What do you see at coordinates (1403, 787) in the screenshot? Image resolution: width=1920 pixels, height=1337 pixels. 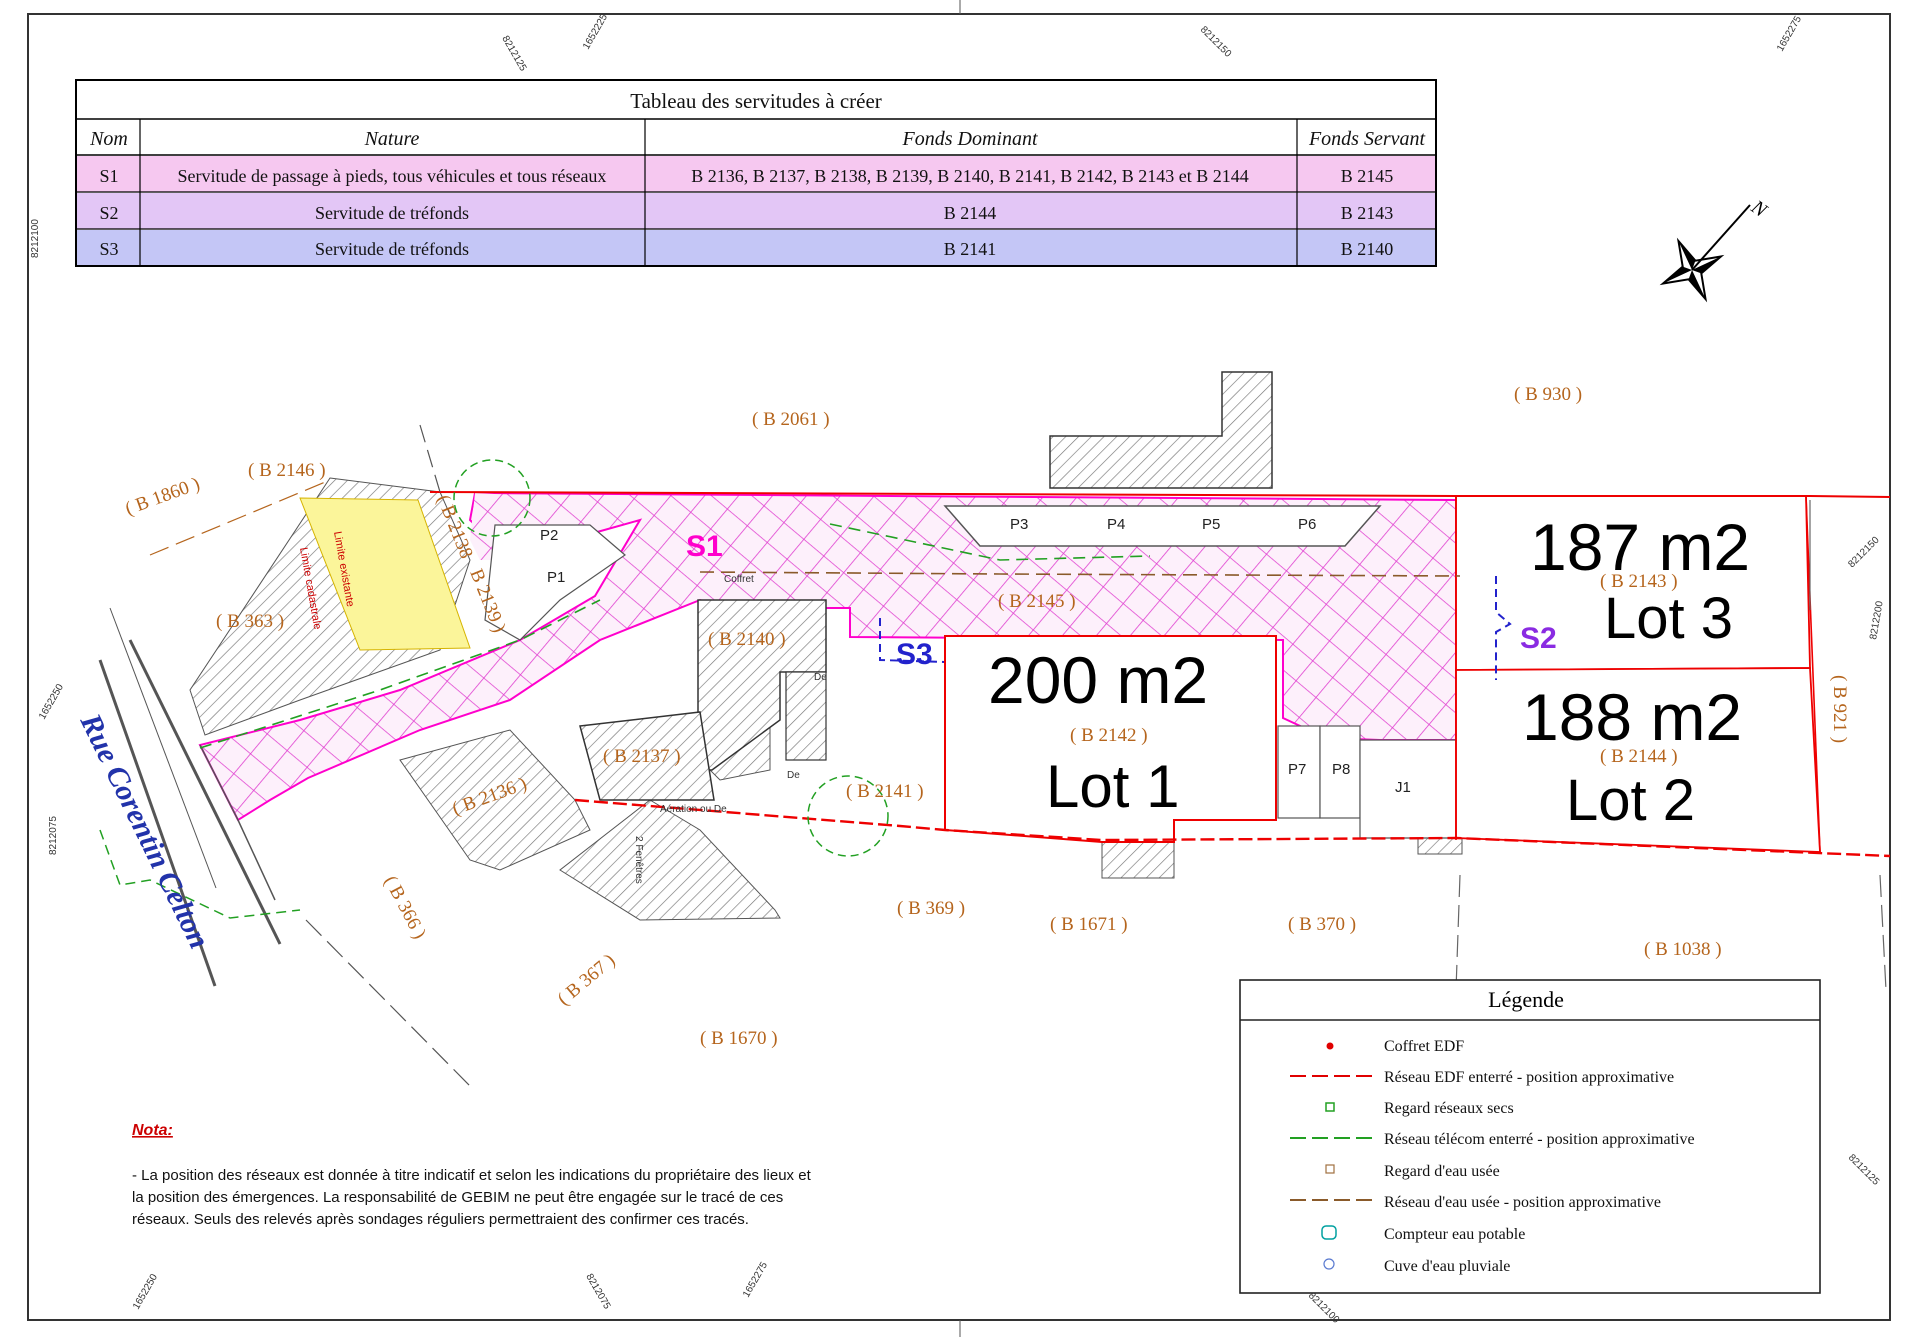 I see `svg-text: J1` at bounding box center [1403, 787].